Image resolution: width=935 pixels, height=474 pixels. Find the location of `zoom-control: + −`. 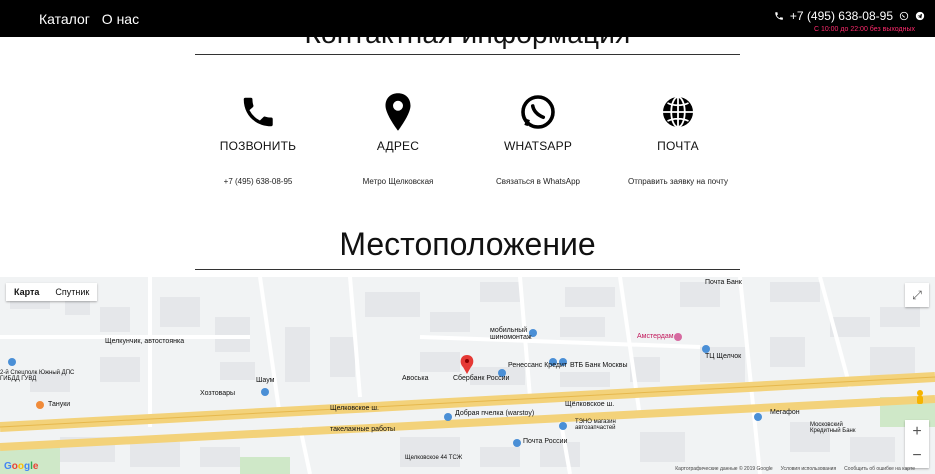

zoom-control: + − is located at coordinates (917, 444).